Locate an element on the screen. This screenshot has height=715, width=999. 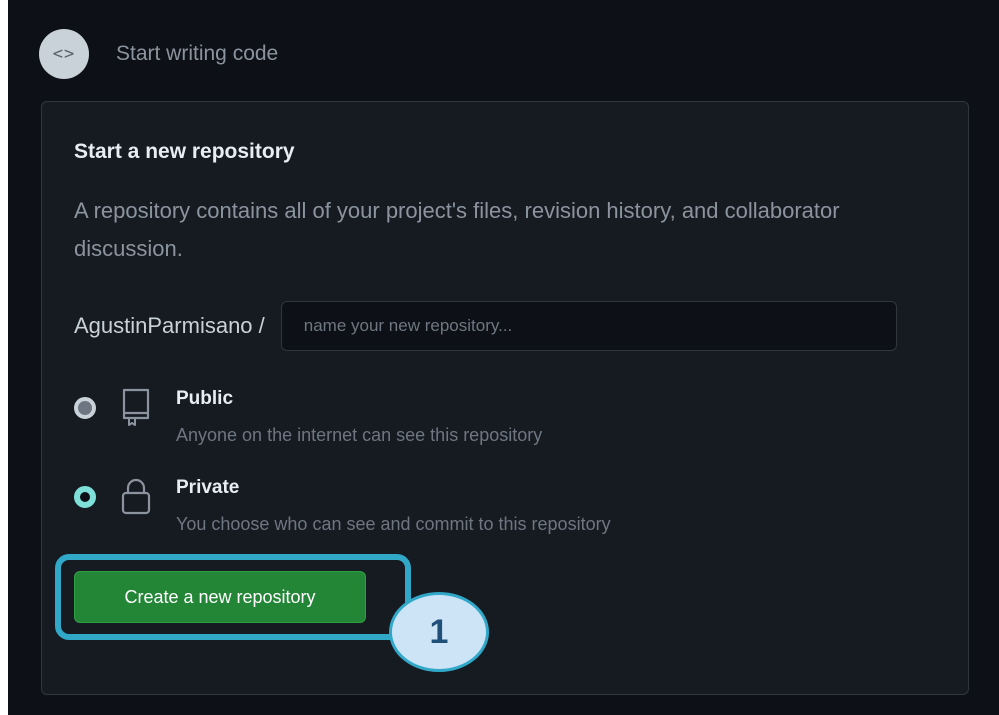
card-title: Start a new repository is located at coordinates (184, 151).